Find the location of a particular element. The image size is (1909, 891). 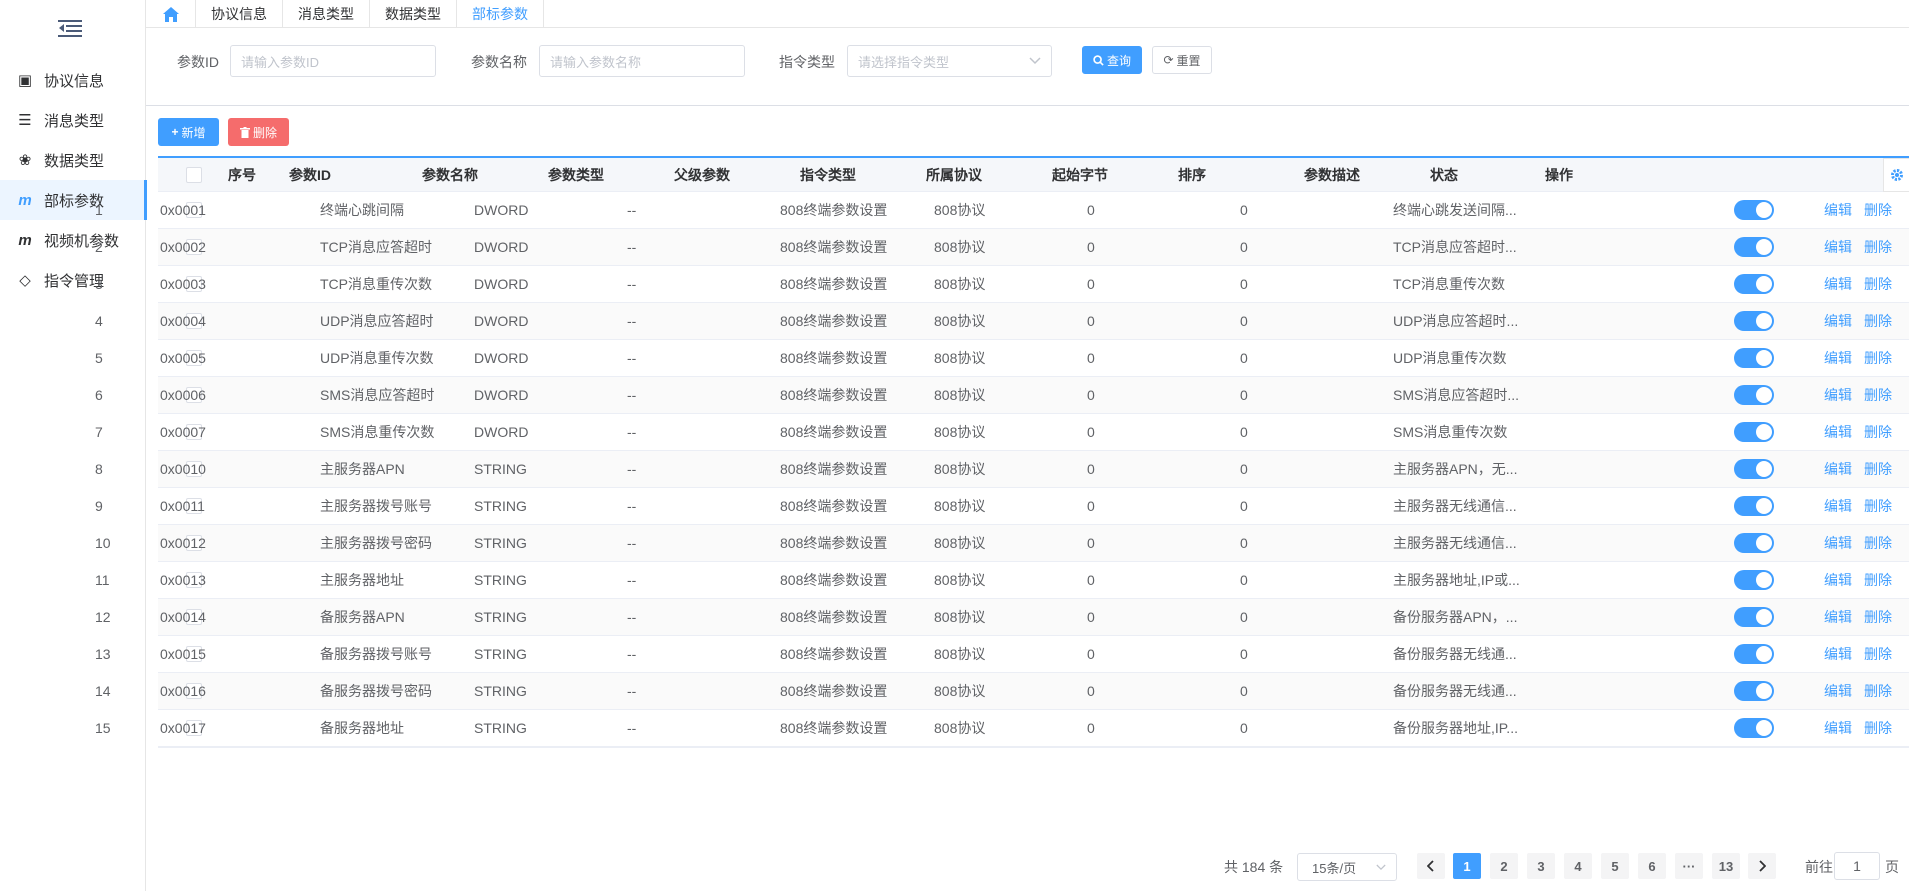

menu-collapse-icon is located at coordinates (70, 28).